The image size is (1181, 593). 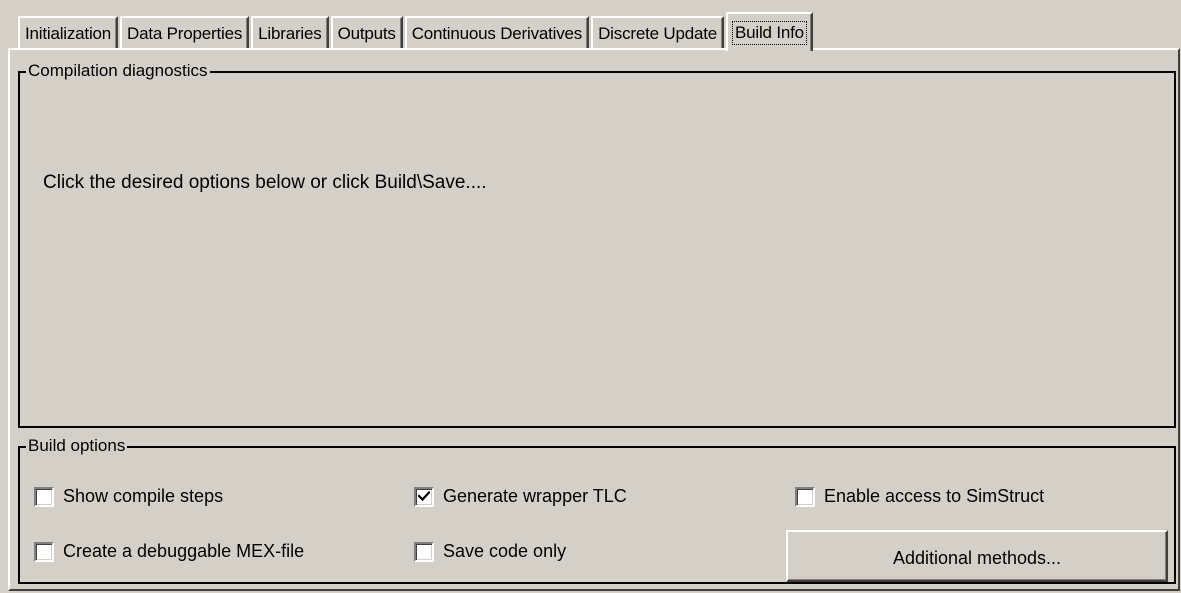 I want to click on save-code-only-checkbox: Save code only, so click(x=490, y=551).